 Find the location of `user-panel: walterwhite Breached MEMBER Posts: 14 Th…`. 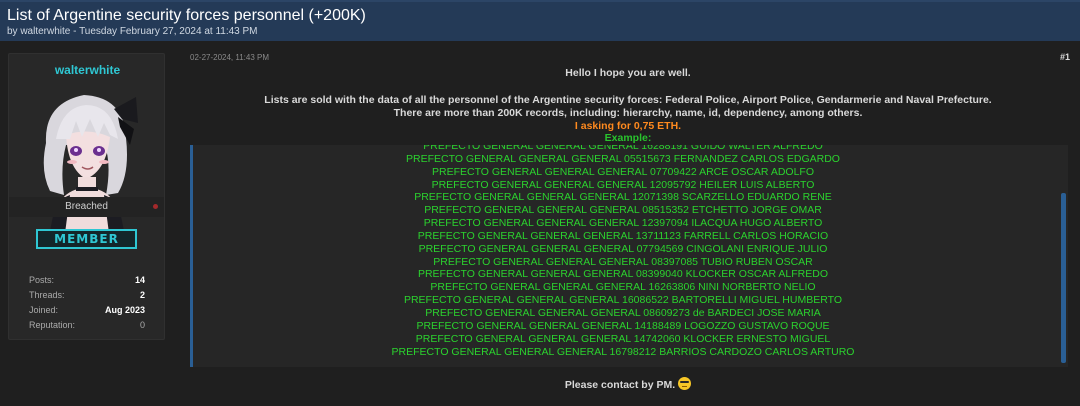

user-panel: walterwhite Breached MEMBER Posts: 14 Th… is located at coordinates (86, 196).